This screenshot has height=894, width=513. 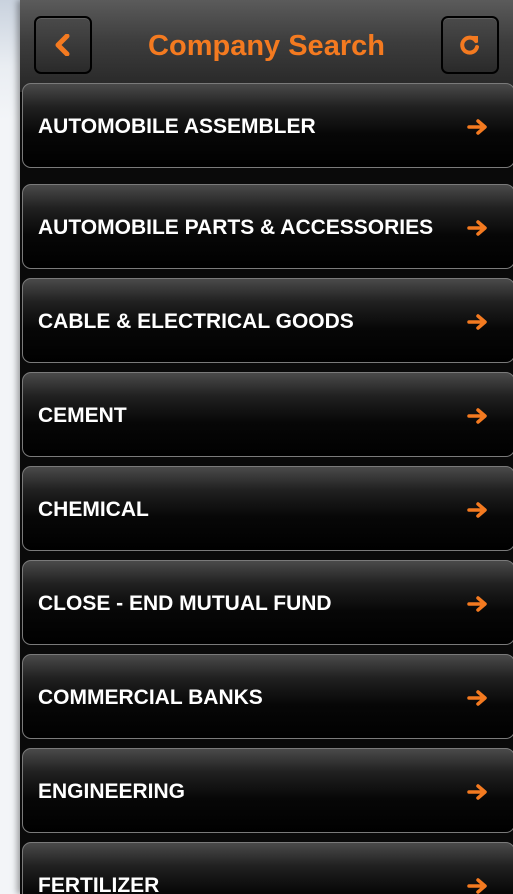 I want to click on list-item-label: FERTILIZER, so click(x=99, y=884).